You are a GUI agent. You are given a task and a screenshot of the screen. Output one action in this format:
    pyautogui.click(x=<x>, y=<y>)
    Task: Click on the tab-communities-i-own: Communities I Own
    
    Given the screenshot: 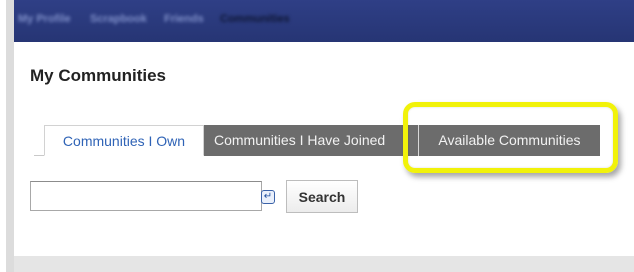 What is the action you would take?
    pyautogui.click(x=124, y=140)
    